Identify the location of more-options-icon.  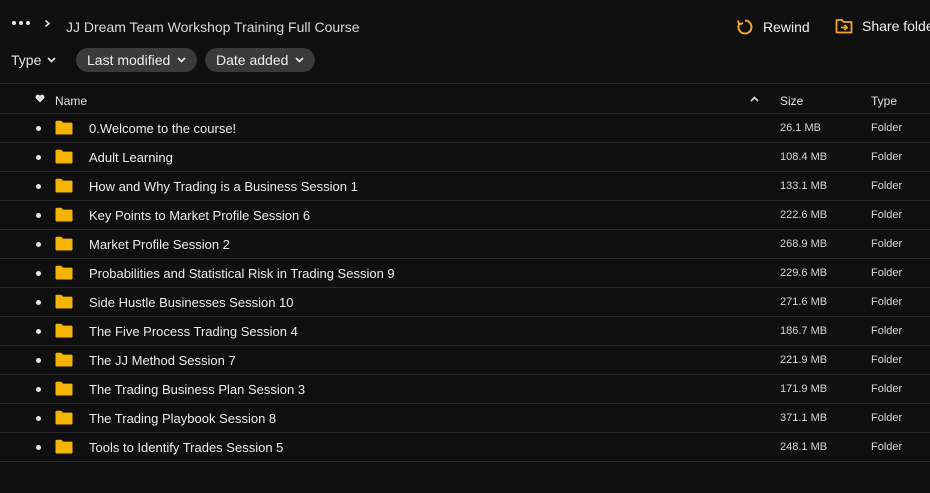
(21, 23).